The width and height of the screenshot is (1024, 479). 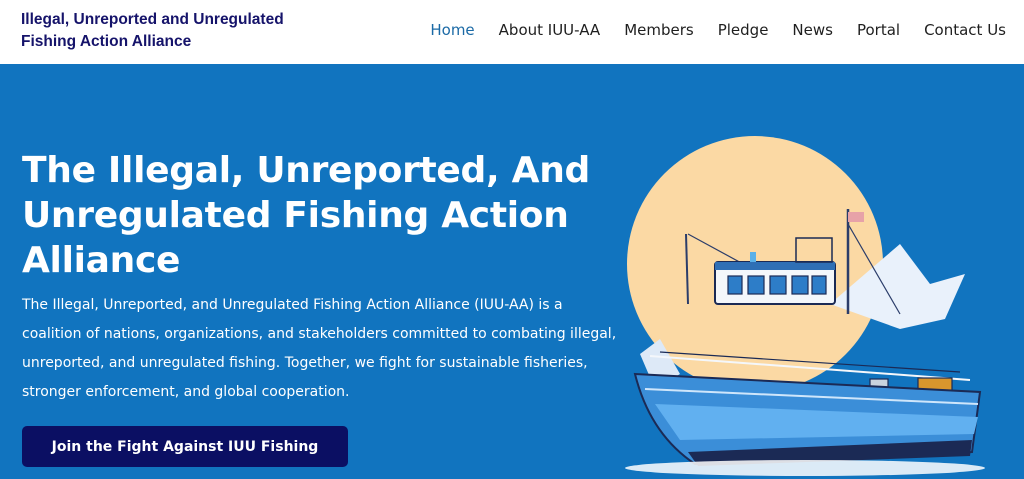 What do you see at coordinates (550, 30) in the screenshot?
I see `nav-item-about: About IUU-AA` at bounding box center [550, 30].